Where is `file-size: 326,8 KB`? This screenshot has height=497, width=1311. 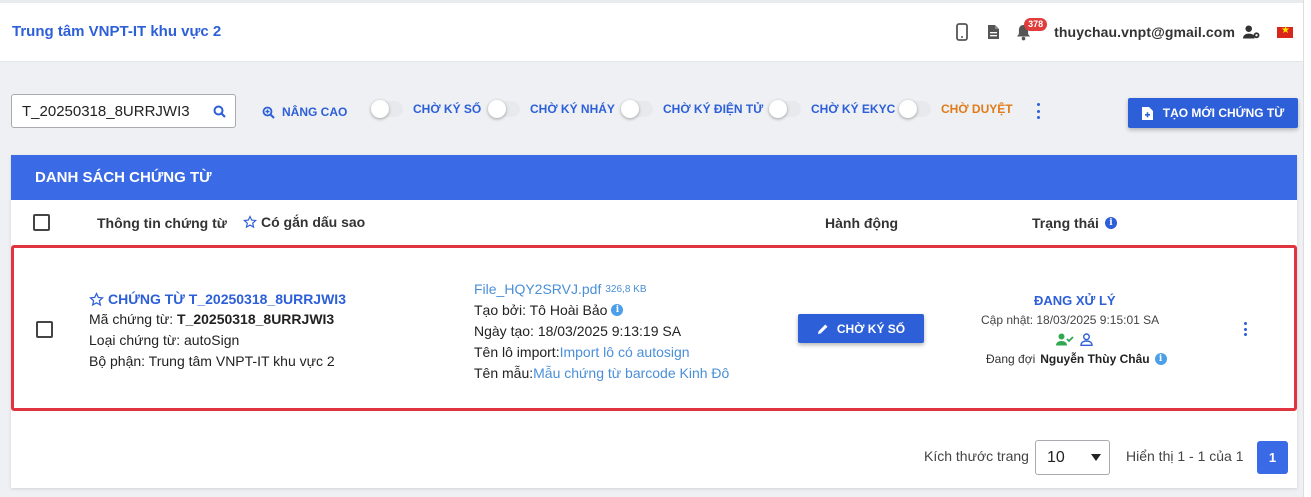
file-size: 326,8 KB is located at coordinates (626, 289).